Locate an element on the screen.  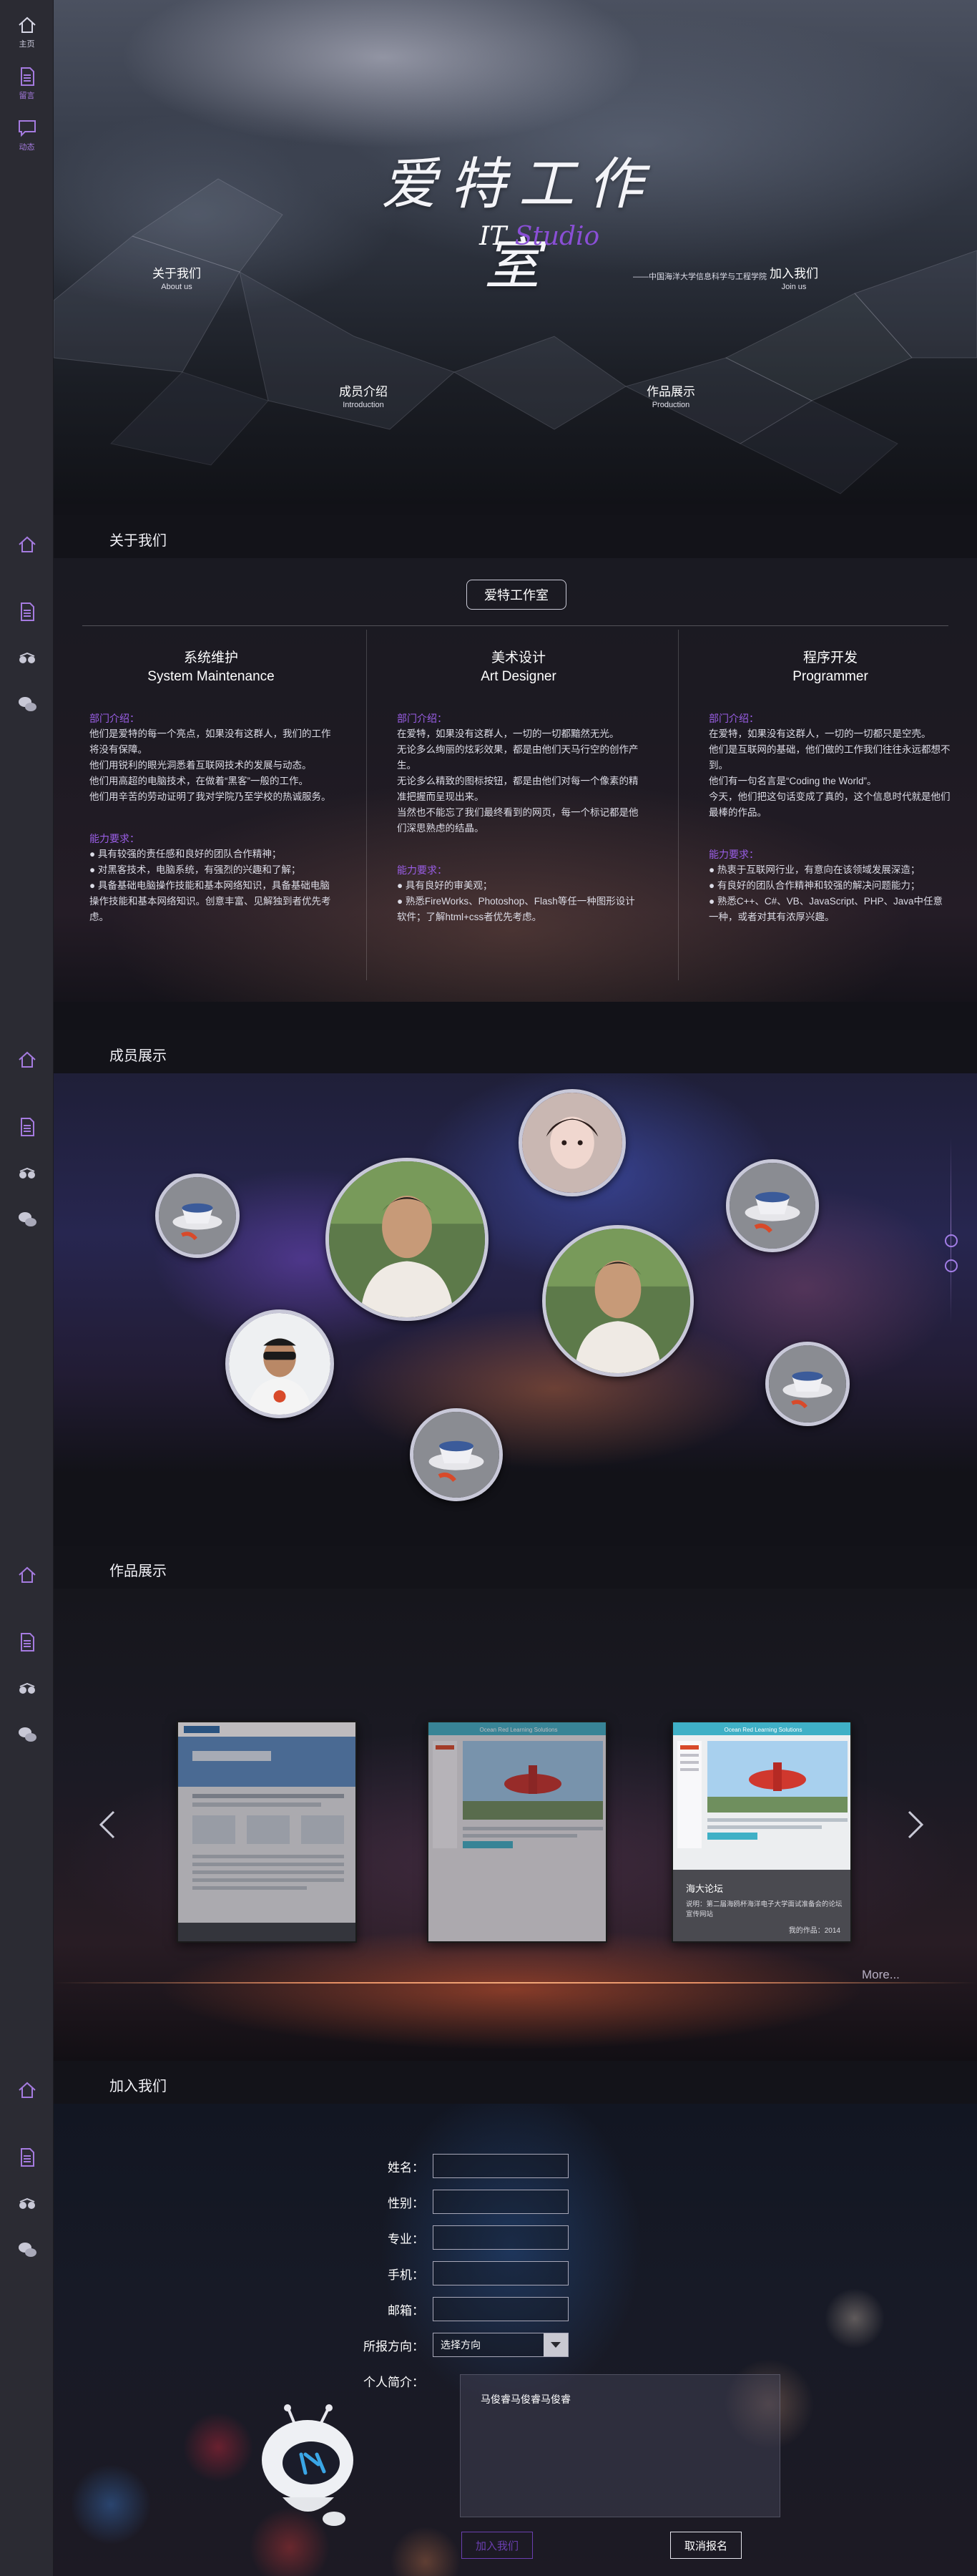
hero-subtitle-it: IT is located at coordinates (497, 236).